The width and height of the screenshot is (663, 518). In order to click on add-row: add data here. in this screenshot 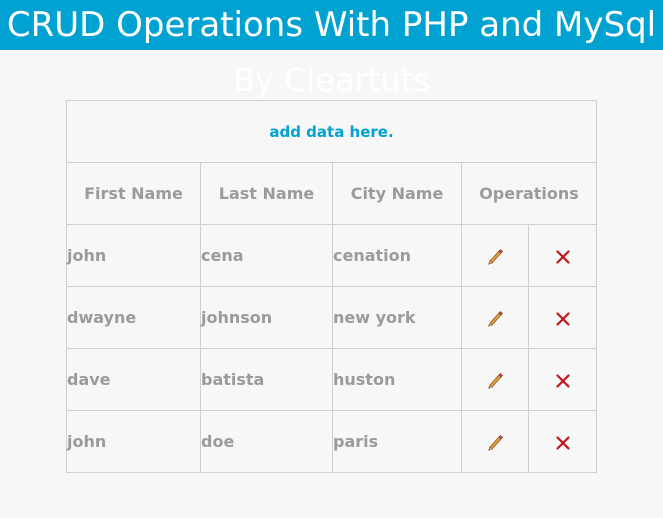, I will do `click(331, 131)`.